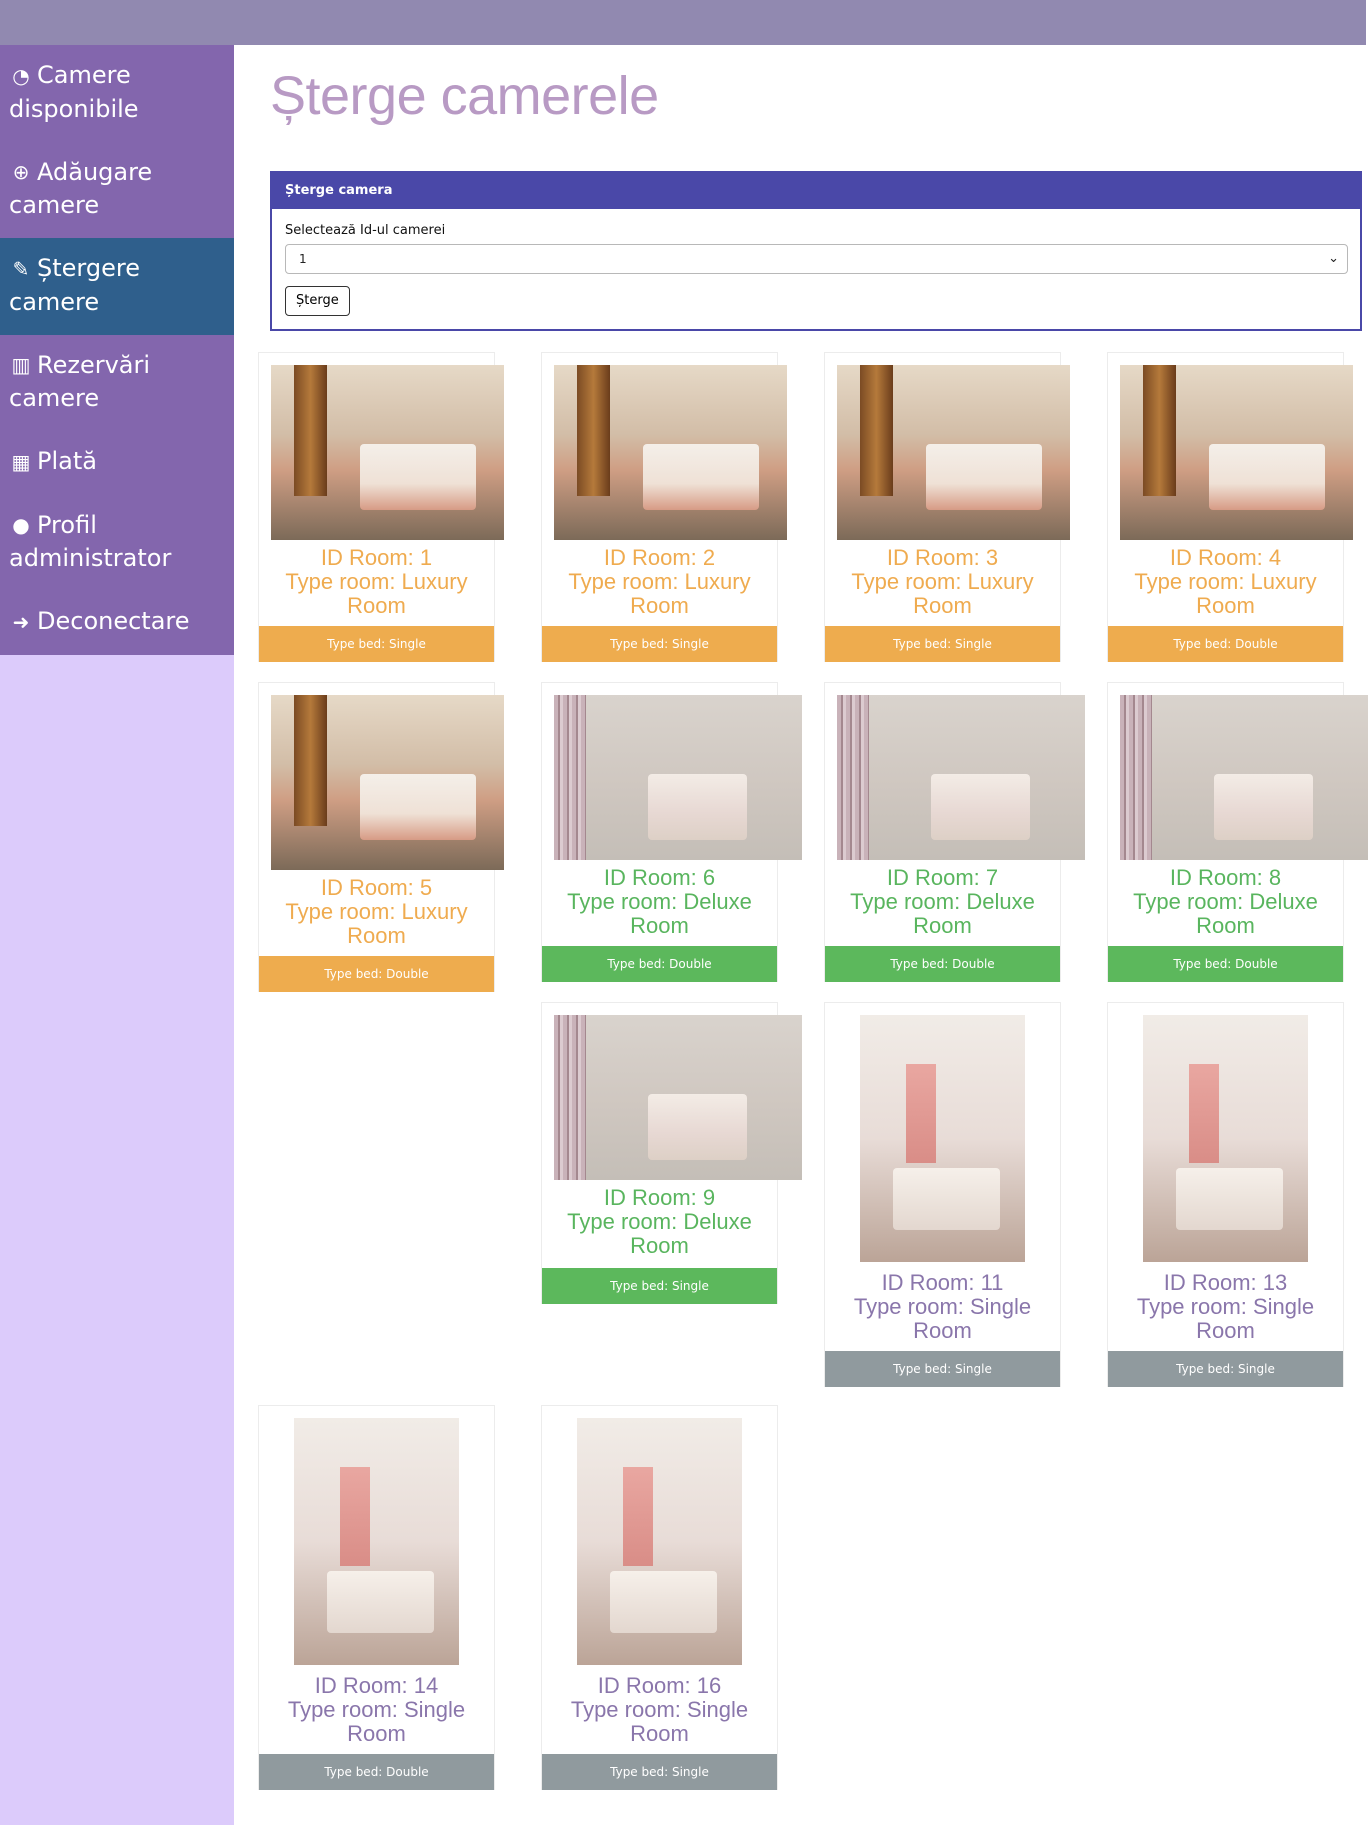 The width and height of the screenshot is (1368, 1825). Describe the element at coordinates (117, 286) in the screenshot. I see `sidebar-item-stergere-camere: ✎ Ștergere camere` at that location.